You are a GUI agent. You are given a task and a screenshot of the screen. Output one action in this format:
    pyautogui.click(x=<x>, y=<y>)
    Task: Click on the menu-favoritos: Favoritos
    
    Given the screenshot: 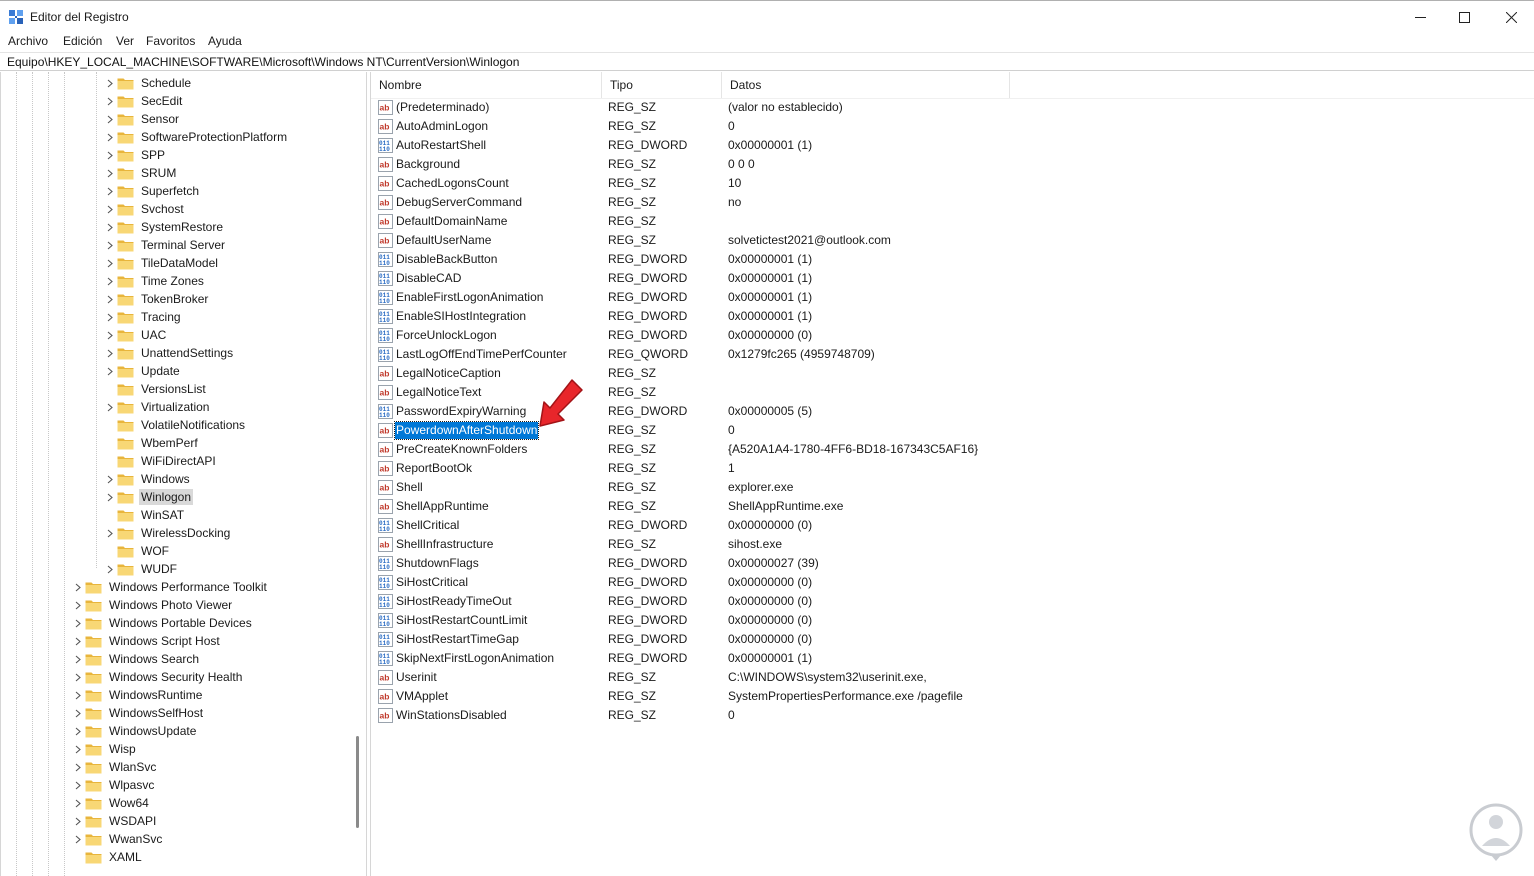 What is the action you would take?
    pyautogui.click(x=170, y=41)
    